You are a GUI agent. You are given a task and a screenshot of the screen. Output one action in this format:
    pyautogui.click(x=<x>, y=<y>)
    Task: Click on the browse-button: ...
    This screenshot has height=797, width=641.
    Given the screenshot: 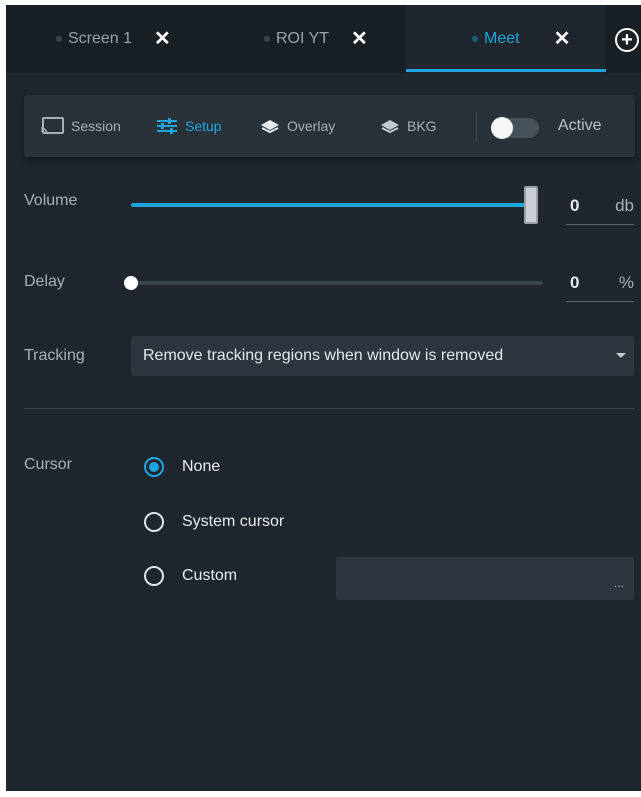 What is the action you would take?
    pyautogui.click(x=619, y=583)
    